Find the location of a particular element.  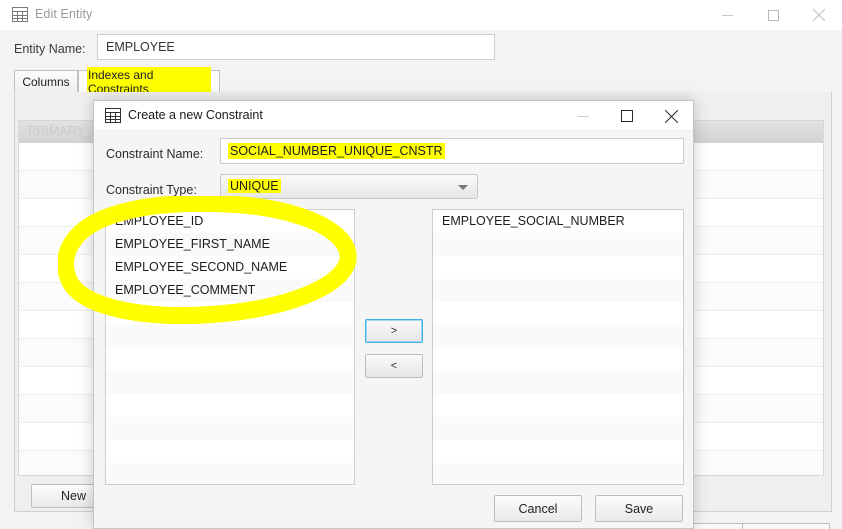

edit-entity-titlebar: Edit Entity is located at coordinates (421, 15).